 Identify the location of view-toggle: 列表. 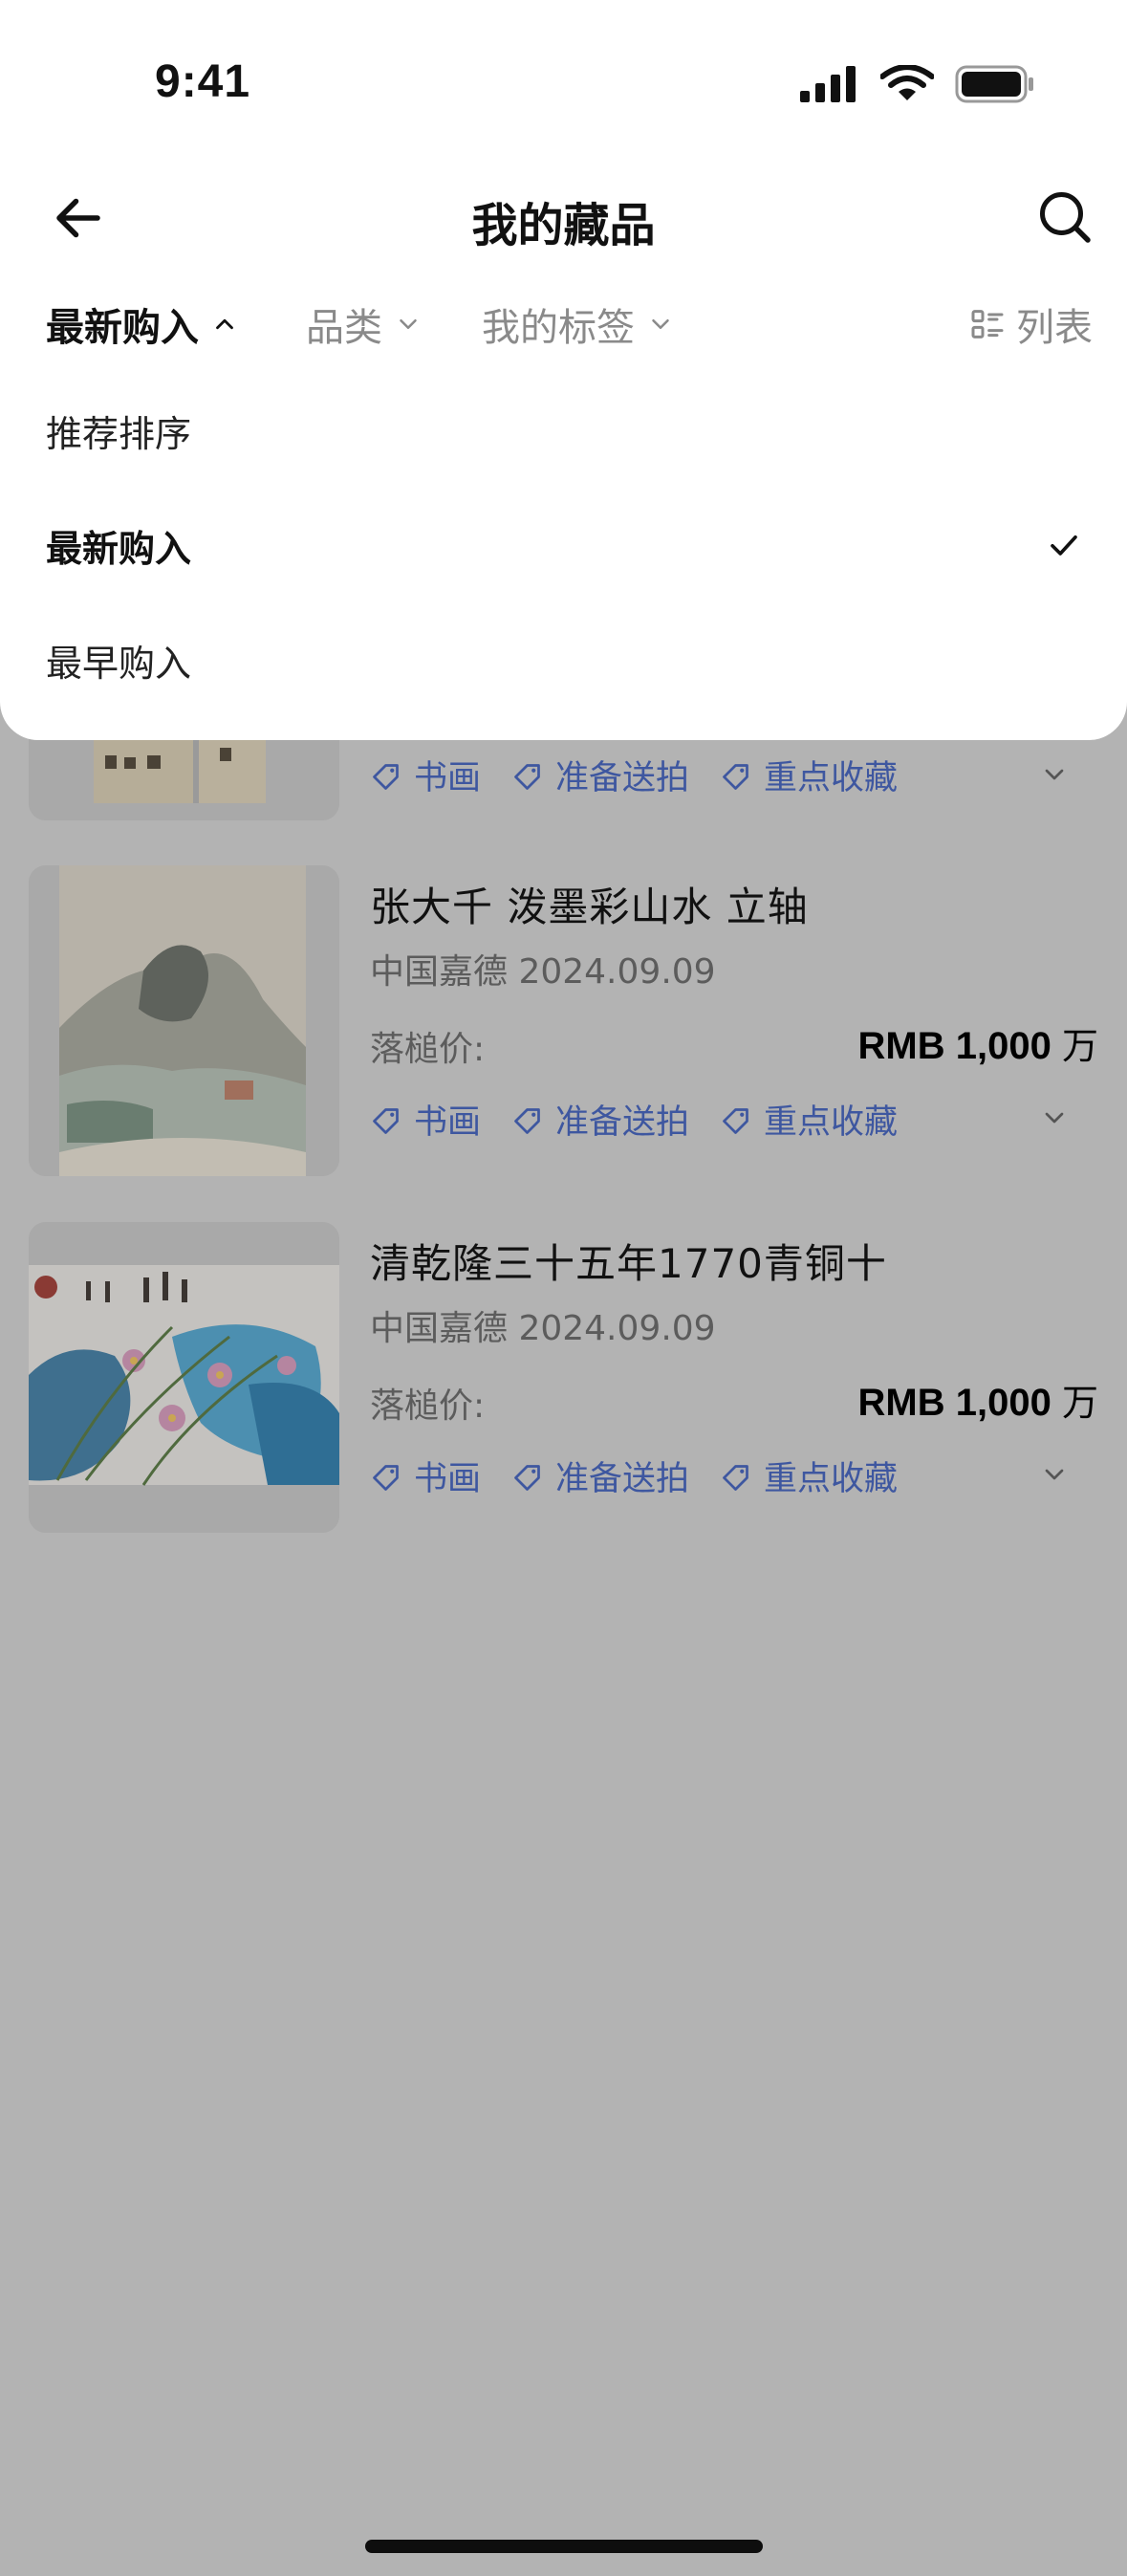
(1030, 324).